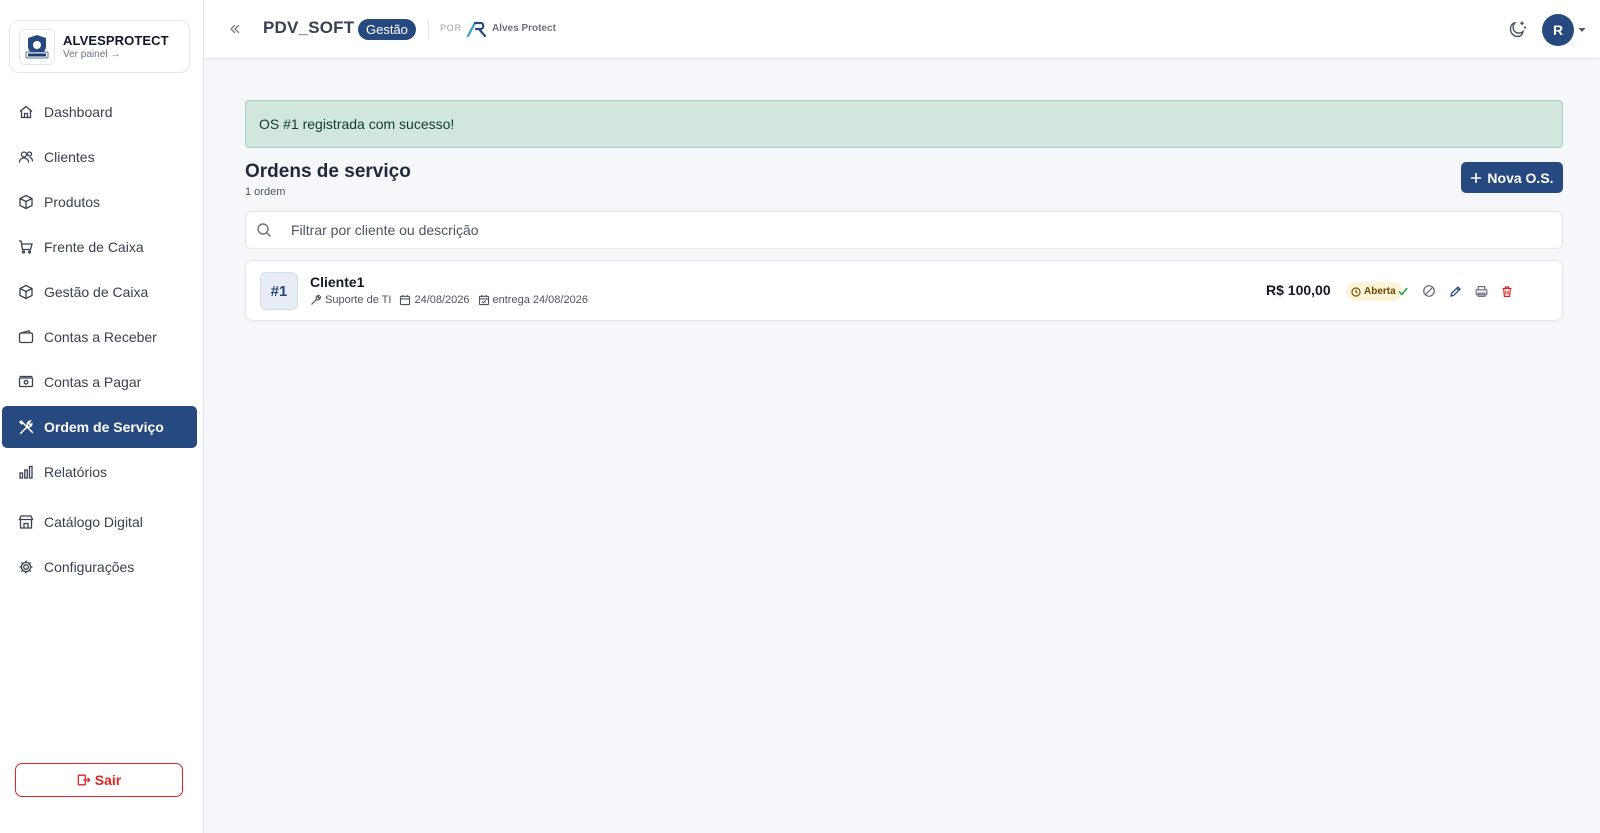  I want to click on wallet-icon, so click(26, 337).